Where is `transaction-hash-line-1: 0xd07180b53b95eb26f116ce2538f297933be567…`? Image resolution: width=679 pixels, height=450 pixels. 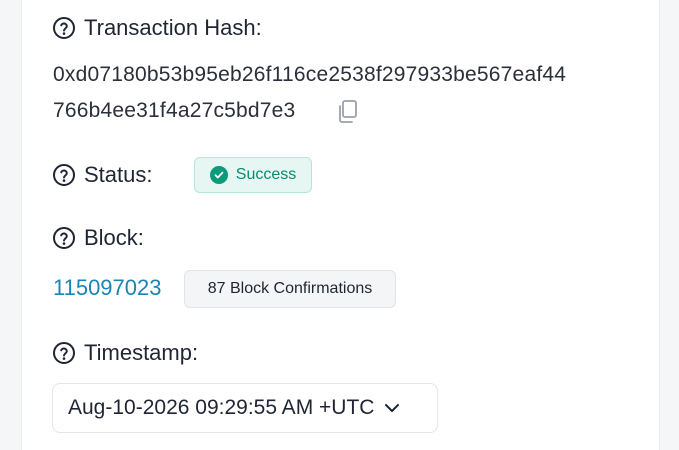 transaction-hash-line-1: 0xd07180b53b95eb26f116ce2538f297933be567… is located at coordinates (310, 74).